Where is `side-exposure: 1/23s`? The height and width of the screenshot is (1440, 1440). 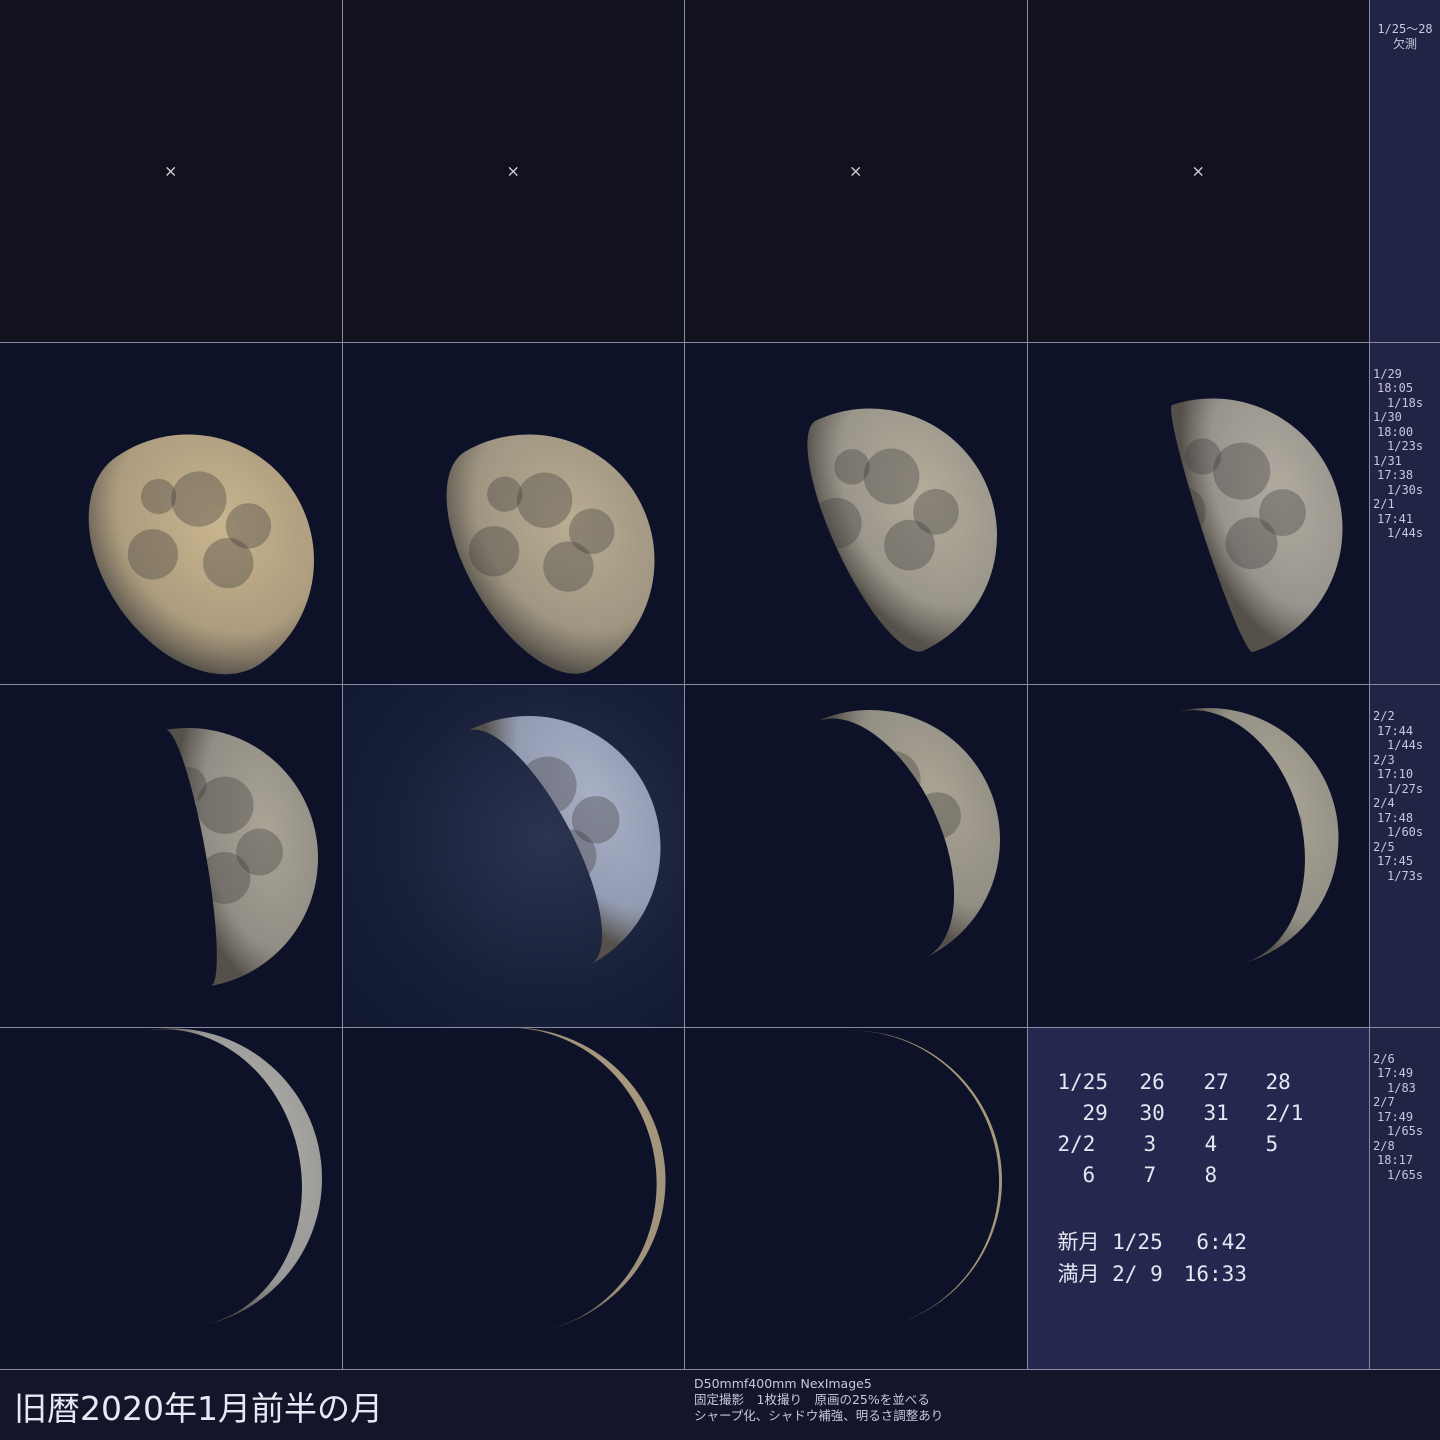
side-exposure: 1/23s is located at coordinates (1405, 446).